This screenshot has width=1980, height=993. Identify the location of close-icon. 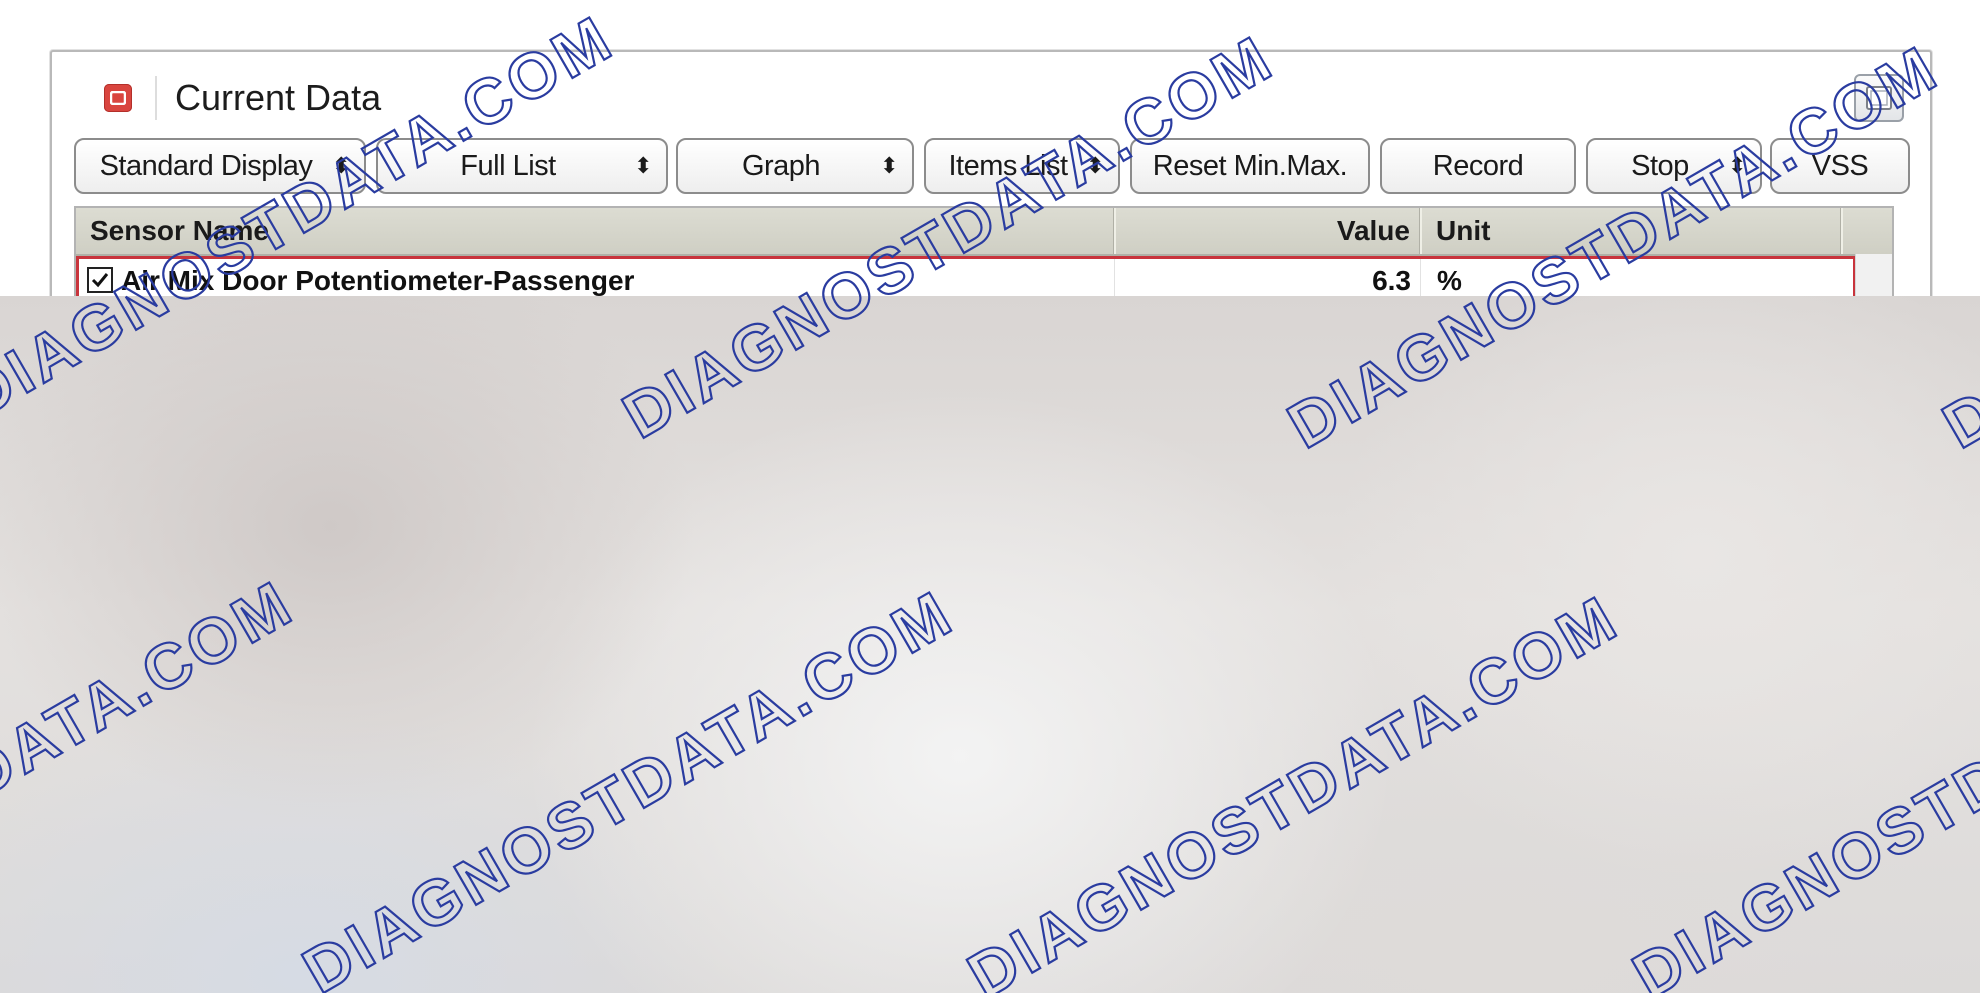
(118, 98).